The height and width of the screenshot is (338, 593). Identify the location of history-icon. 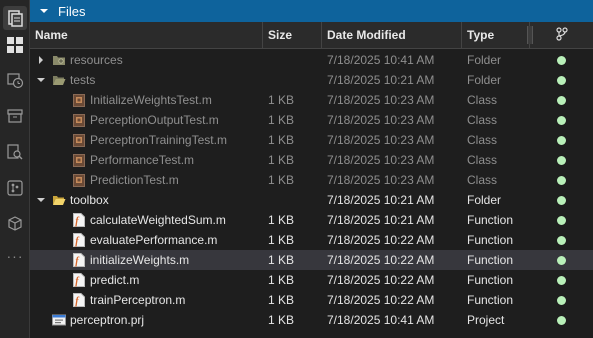
(15, 80).